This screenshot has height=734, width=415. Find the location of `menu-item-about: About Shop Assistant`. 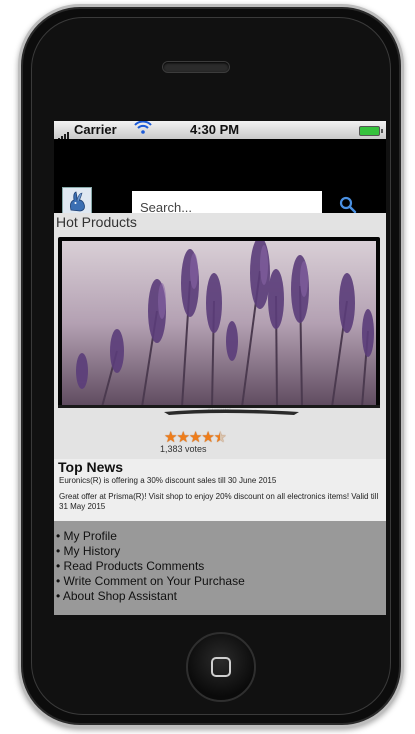

menu-item-about: About Shop Assistant is located at coordinates (221, 596).